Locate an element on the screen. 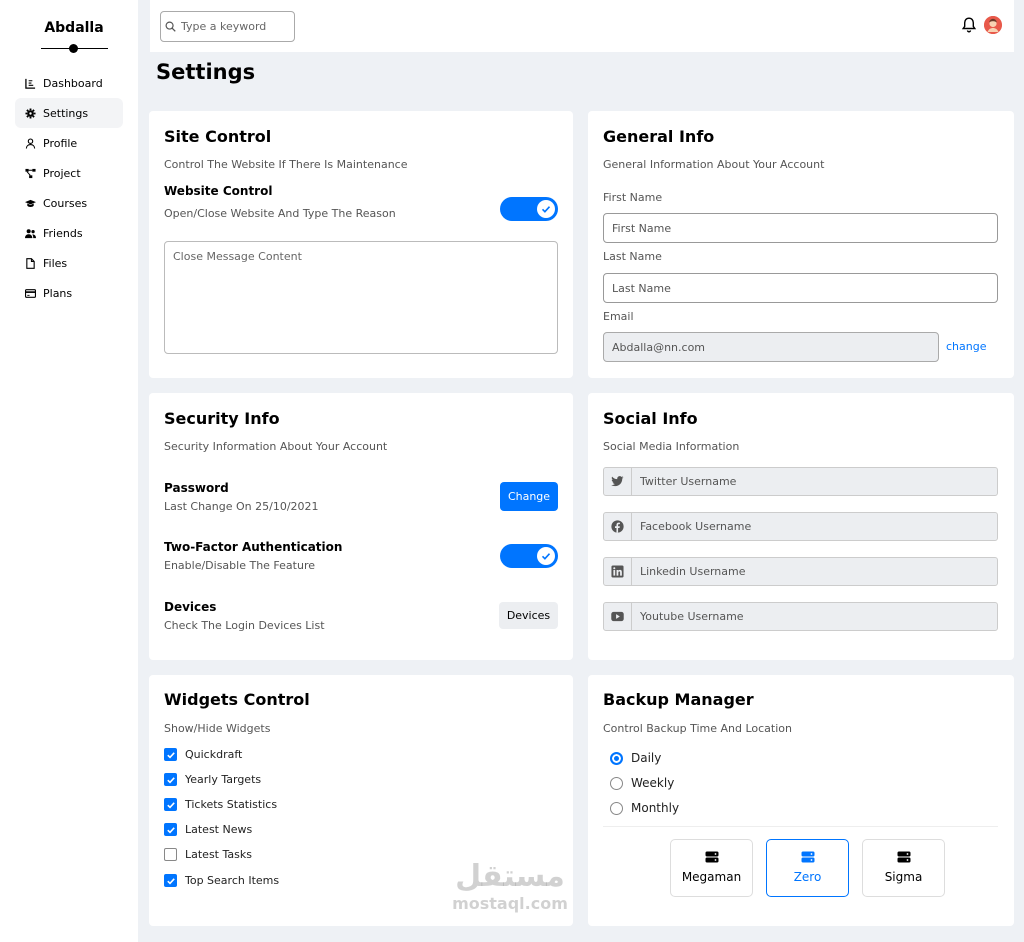 This screenshot has height=942, width=1024. sidebar-item-plans: Plans is located at coordinates (69, 293).